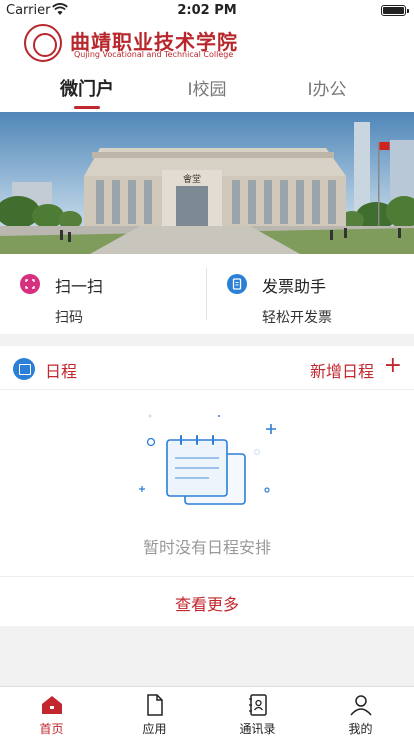 This screenshot has height=736, width=414. I want to click on tabbar-contacts: 通讯录, so click(257, 711).